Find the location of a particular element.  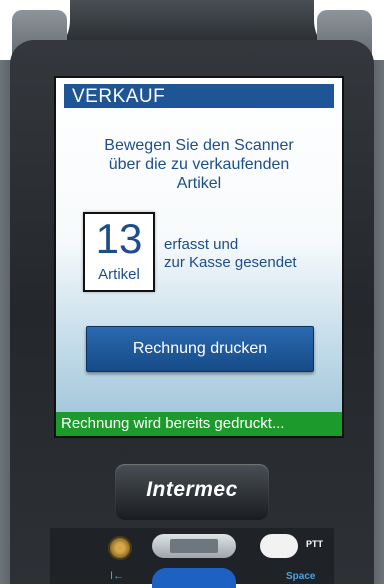

page-title: VERKAUF is located at coordinates (119, 96).